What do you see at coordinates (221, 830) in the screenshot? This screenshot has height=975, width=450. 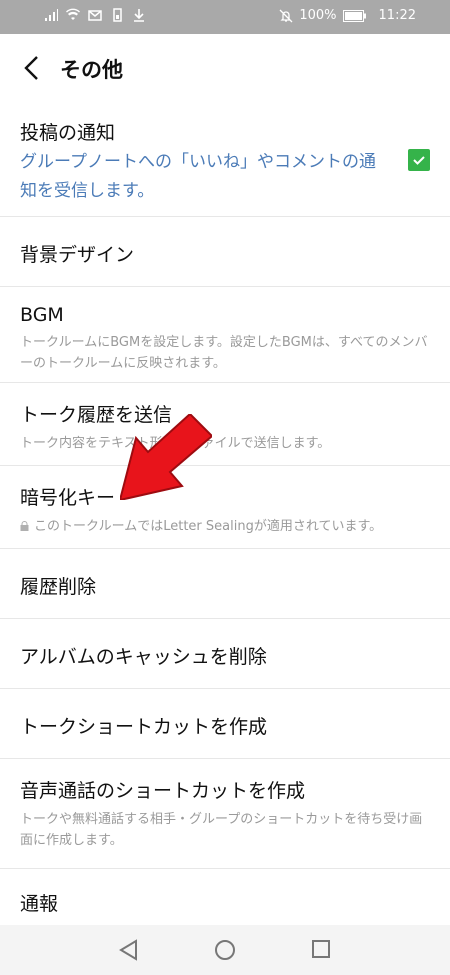 I see `item-description: トークや無料通話する相手・グループのショートカットを待ち受け画面に作成します。` at bounding box center [221, 830].